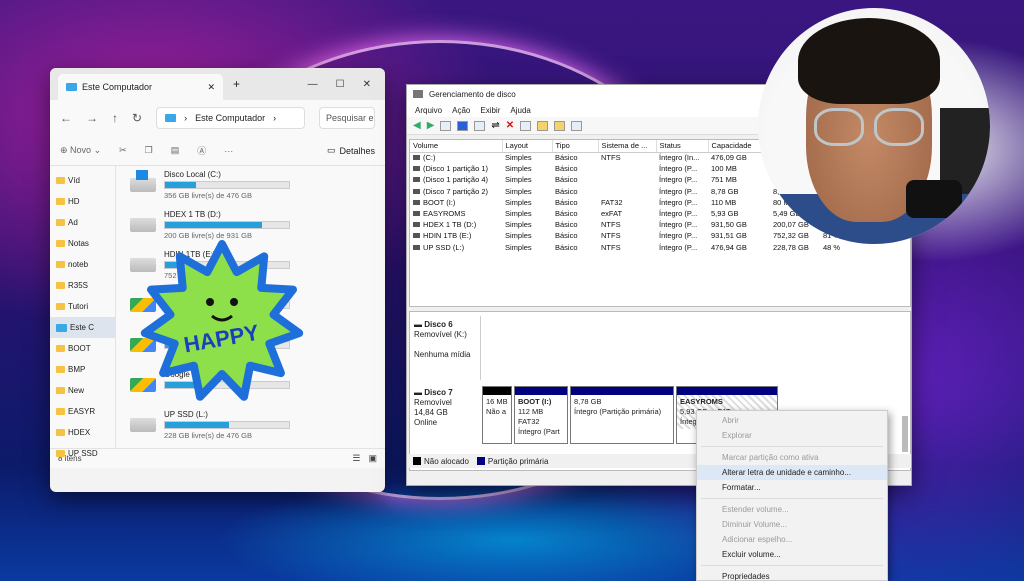  I want to click on table-cell: Simples, so click(527, 157).